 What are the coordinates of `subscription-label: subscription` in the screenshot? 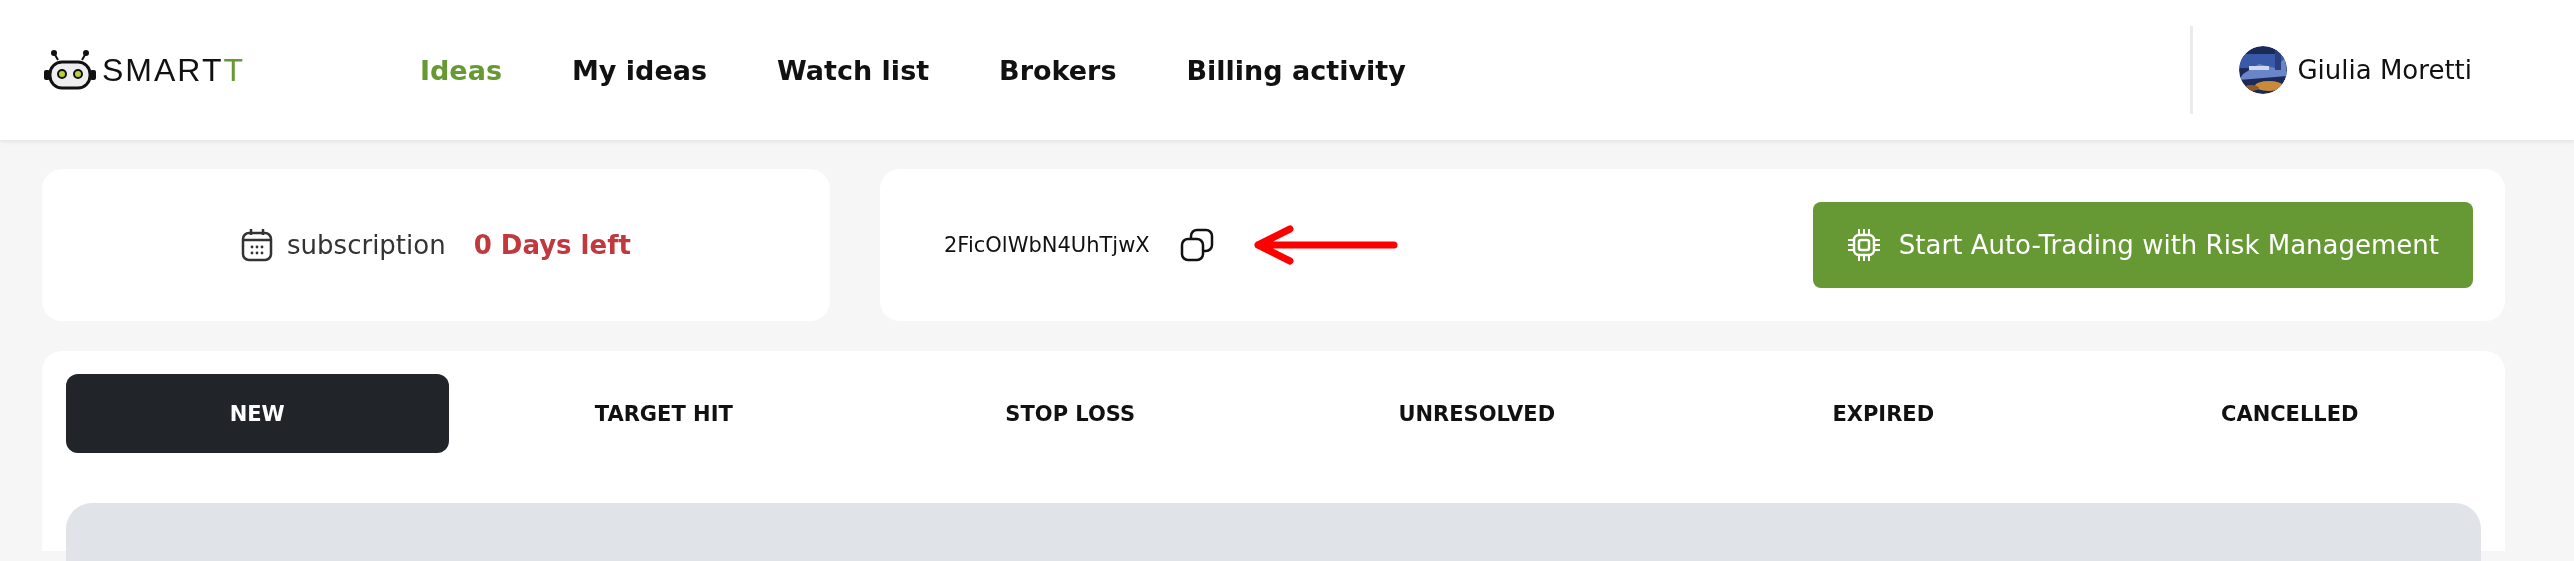 It's located at (366, 245).